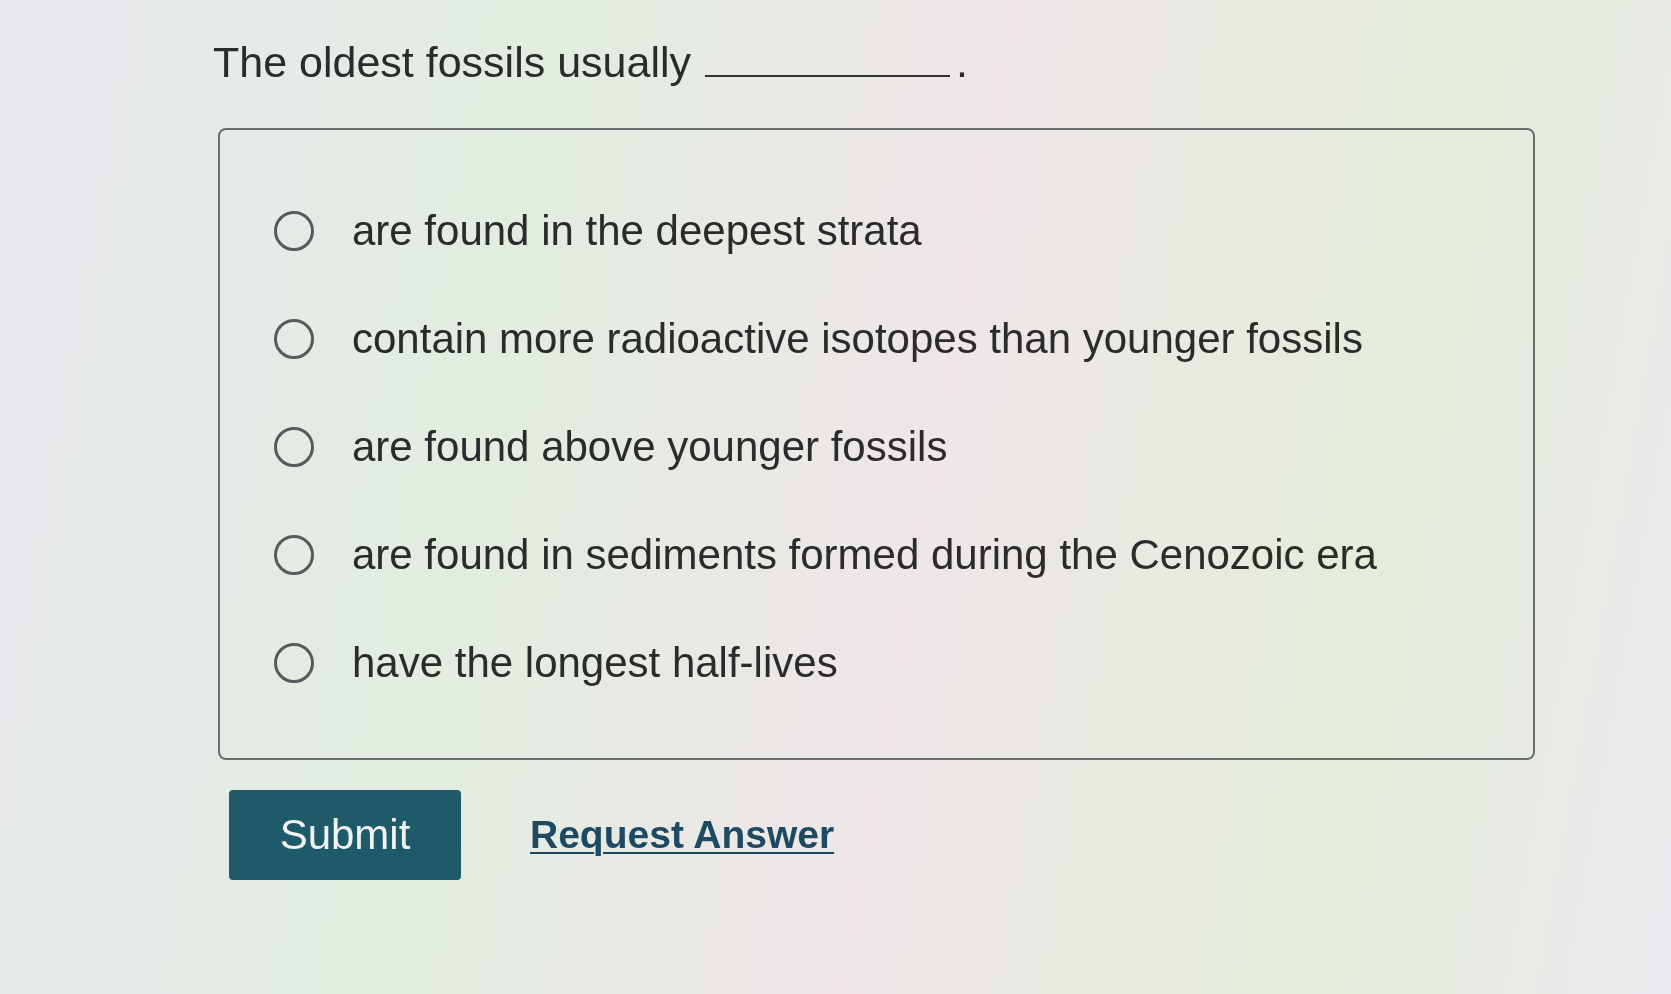 Image resolution: width=1671 pixels, height=994 pixels. Describe the element at coordinates (682, 835) in the screenshot. I see `request-answer-link: Request Answer` at that location.